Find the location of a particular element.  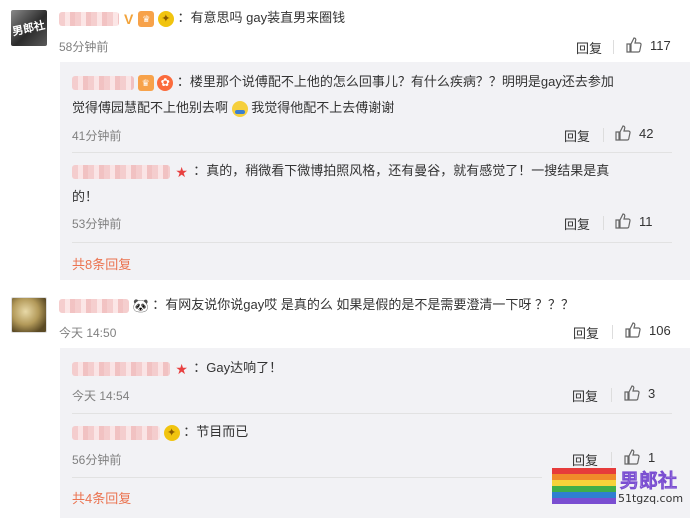

reply-line-continued: 觉得傅园慧配不上他别去啊 我觉得他配不上去傅谢谢 is located at coordinates (233, 108).